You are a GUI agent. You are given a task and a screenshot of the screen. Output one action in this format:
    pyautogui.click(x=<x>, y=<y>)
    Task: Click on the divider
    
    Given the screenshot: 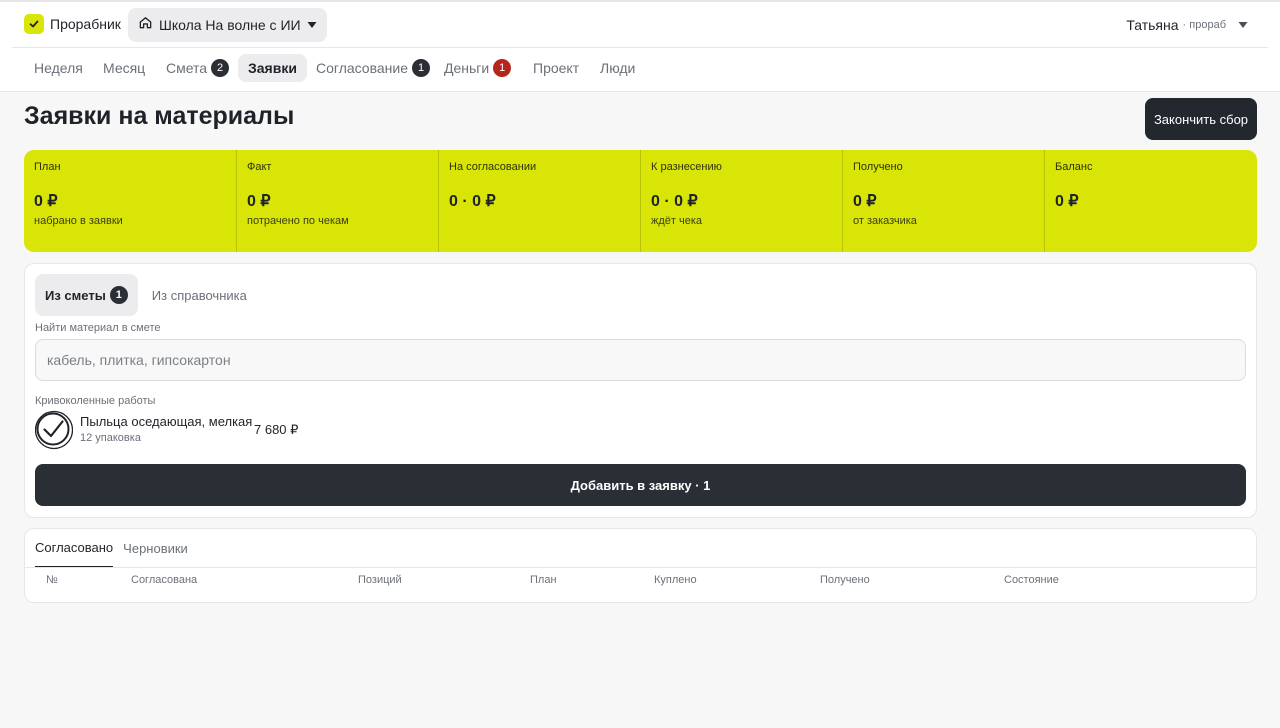 What is the action you would take?
    pyautogui.click(x=640, y=567)
    